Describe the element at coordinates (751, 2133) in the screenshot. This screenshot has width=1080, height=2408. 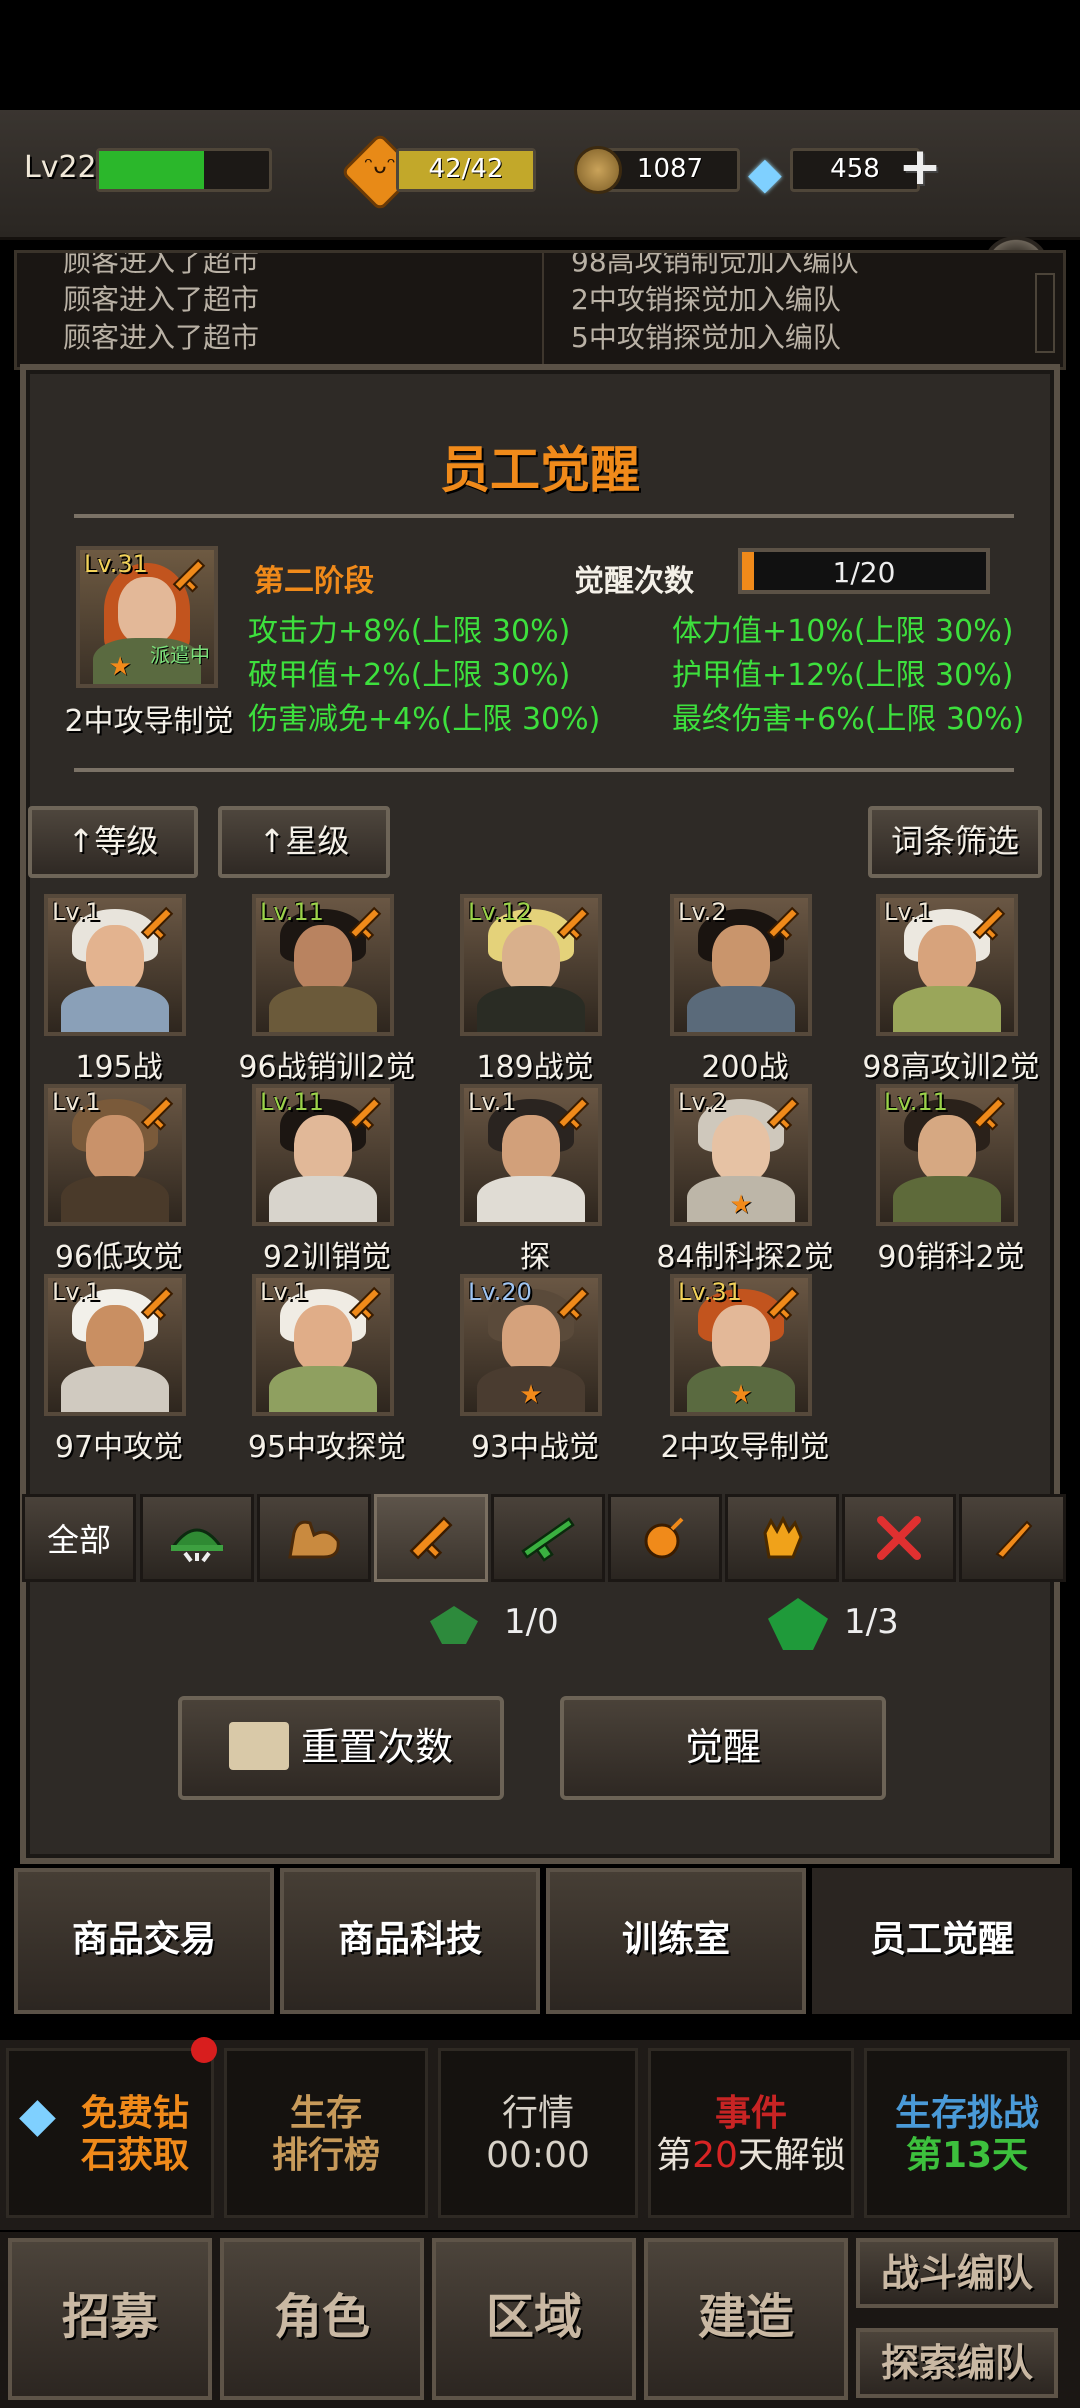
I see `event-button: 事件 第20天解锁` at that location.